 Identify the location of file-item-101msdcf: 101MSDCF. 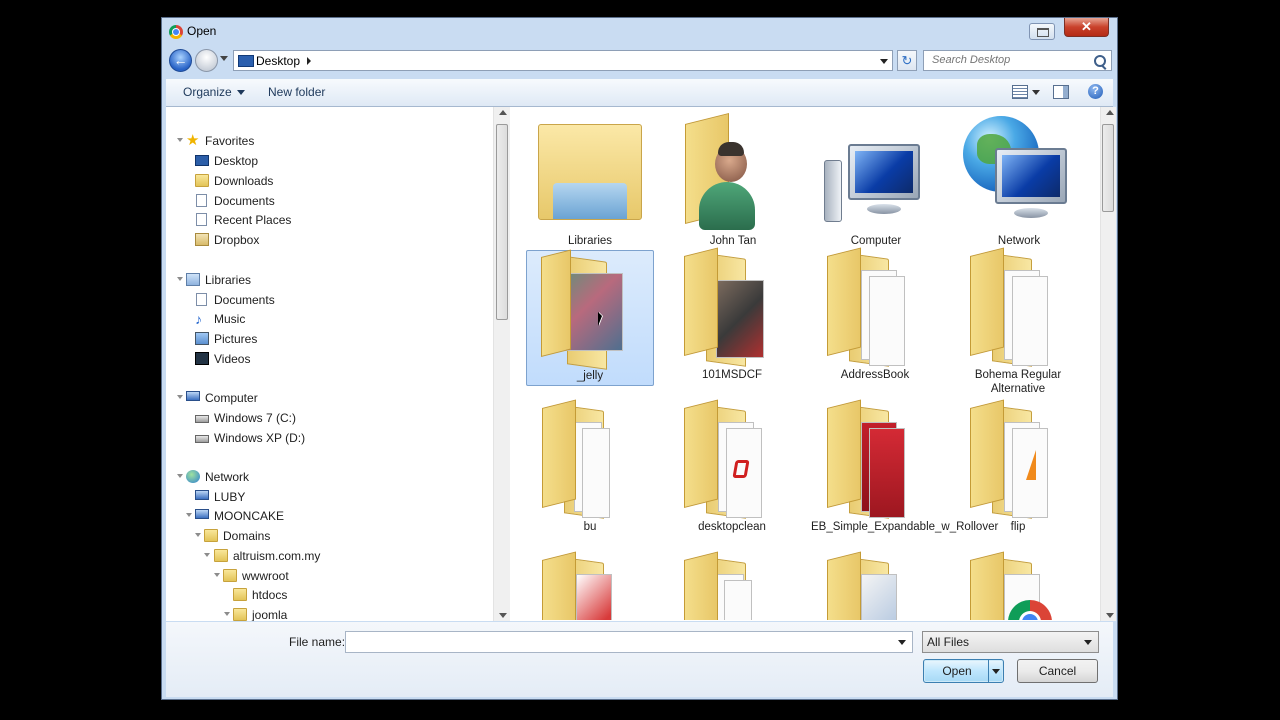
(732, 316).